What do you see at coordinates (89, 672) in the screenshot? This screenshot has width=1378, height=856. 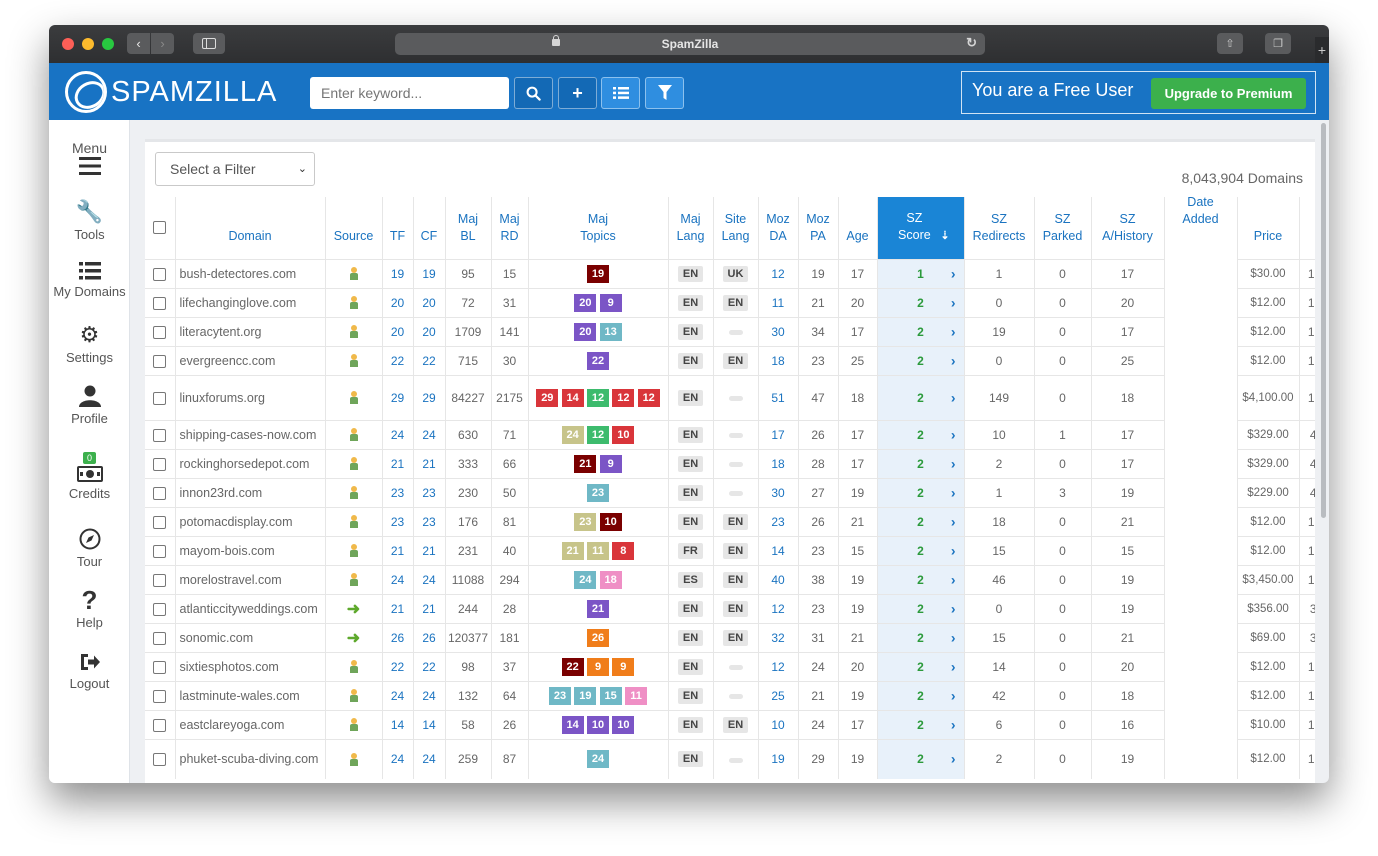 I see `sidebar-item-logout: Logout` at bounding box center [89, 672].